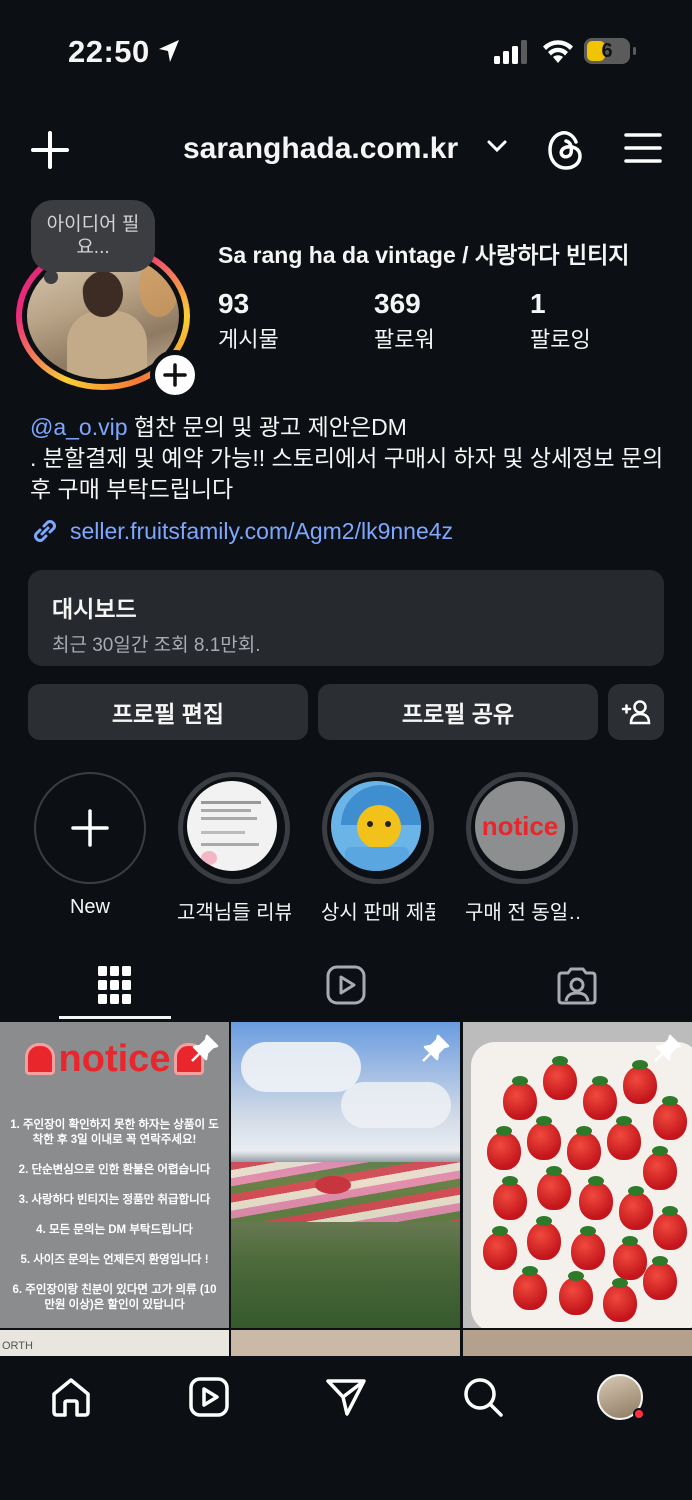  What do you see at coordinates (114, 1170) in the screenshot?
I see `notice-item: 2. 단순변심으로 인한 환불은 어렵습니다` at bounding box center [114, 1170].